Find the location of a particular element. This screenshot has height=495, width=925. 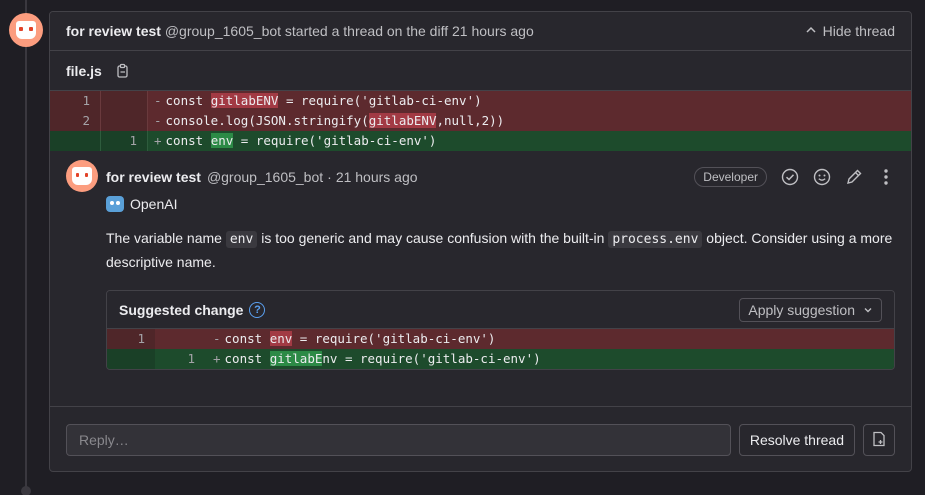

old-line-number: 2 is located at coordinates (75, 121).